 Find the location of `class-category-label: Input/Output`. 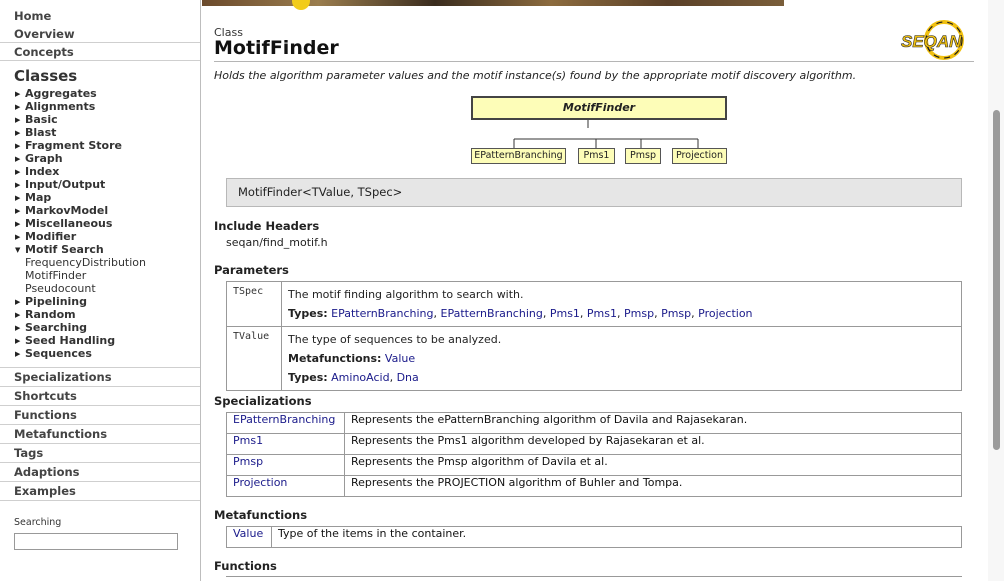

class-category-label: Input/Output is located at coordinates (65, 184).